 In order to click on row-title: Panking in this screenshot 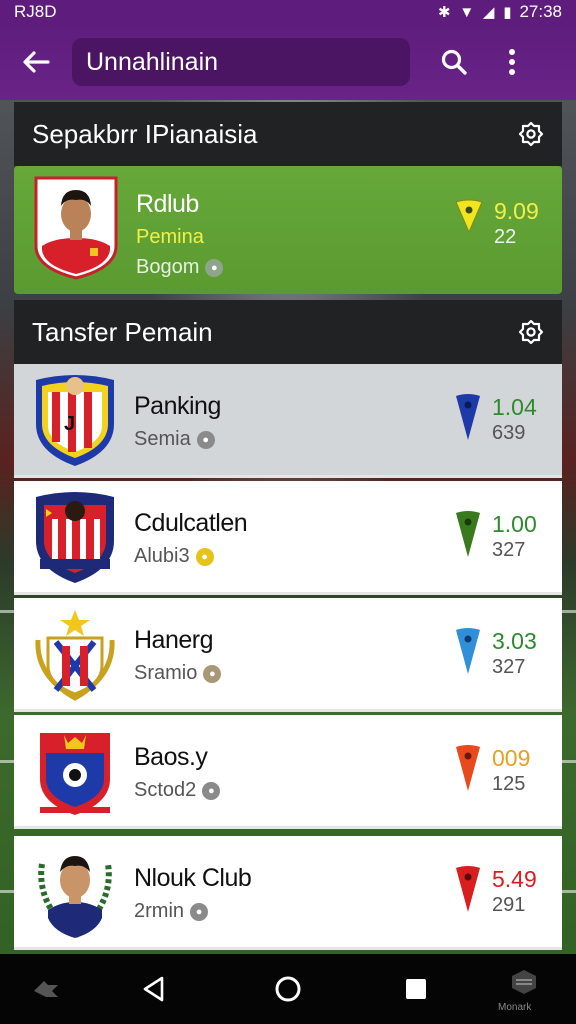, I will do `click(177, 406)`.